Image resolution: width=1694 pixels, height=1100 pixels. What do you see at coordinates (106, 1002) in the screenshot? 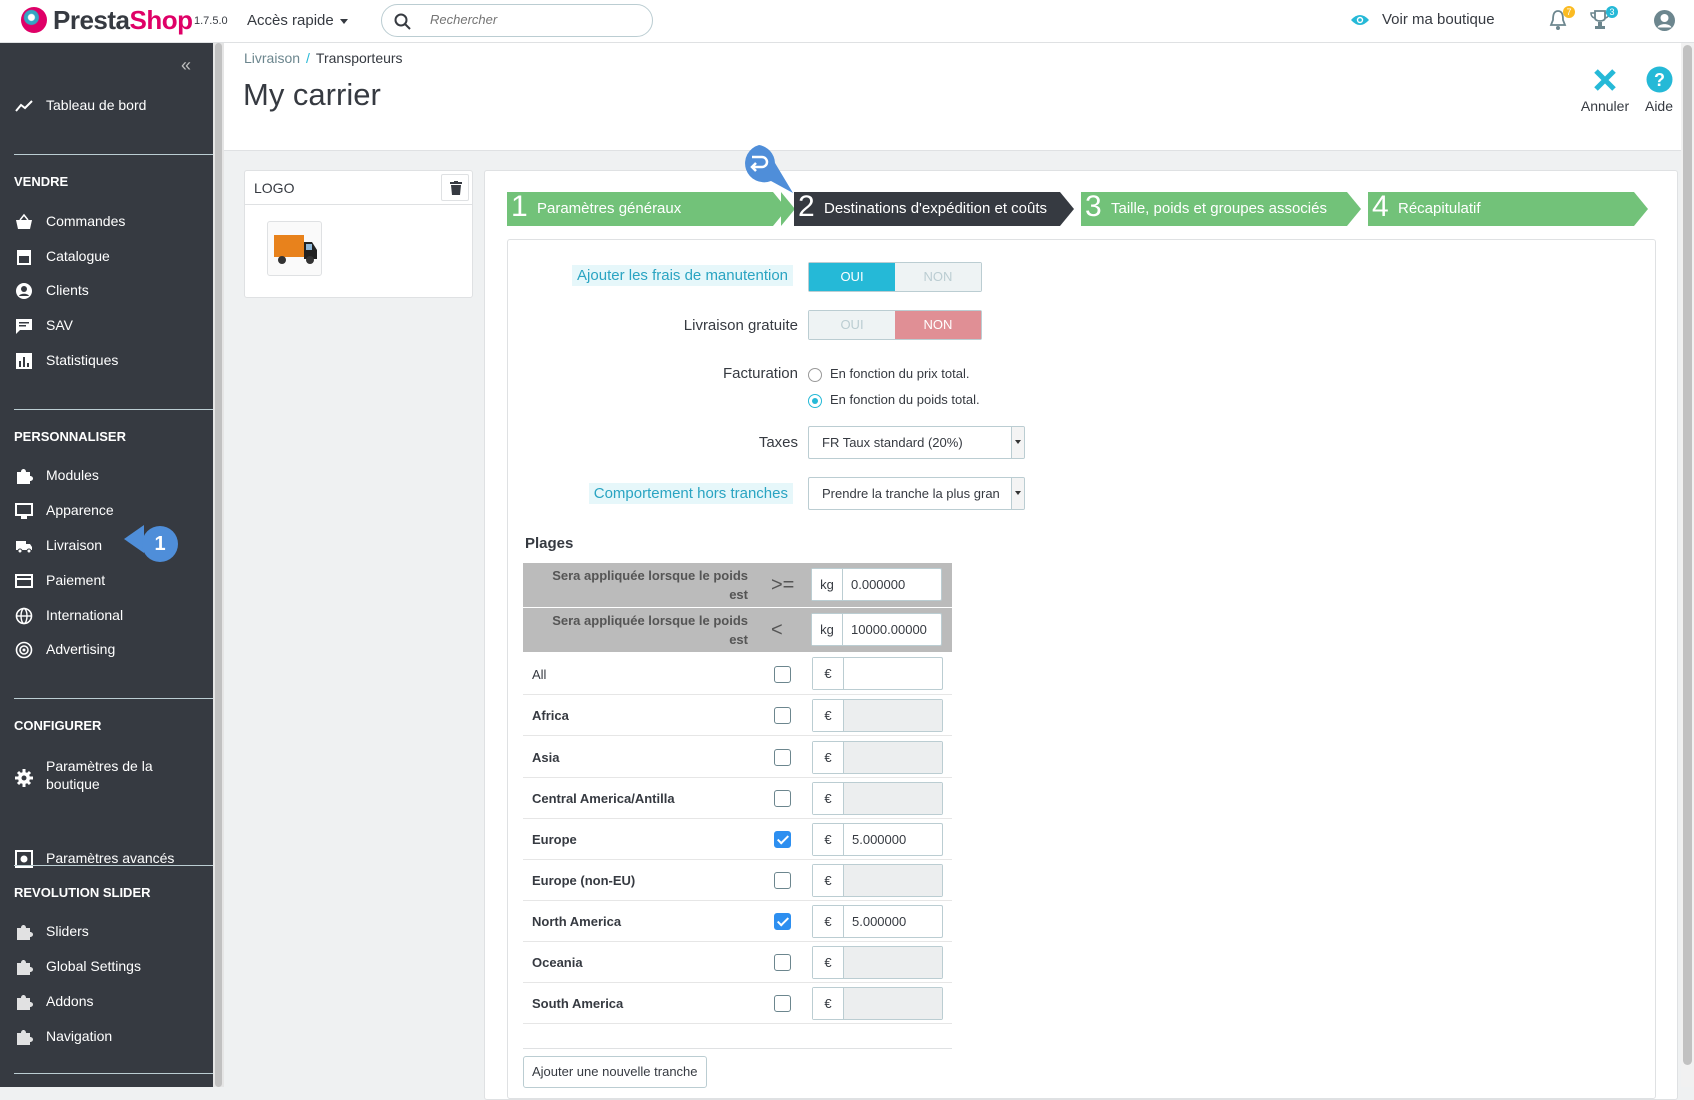
I see `sidebar-item-addons: Addons` at bounding box center [106, 1002].